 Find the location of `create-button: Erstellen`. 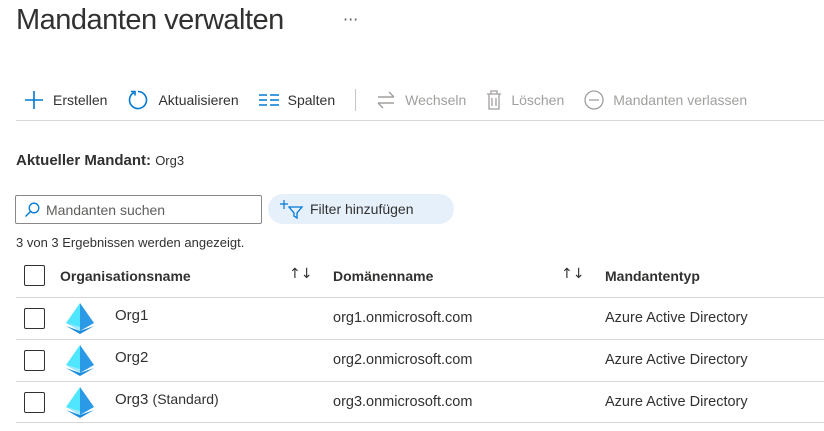

create-button: Erstellen is located at coordinates (65, 100).